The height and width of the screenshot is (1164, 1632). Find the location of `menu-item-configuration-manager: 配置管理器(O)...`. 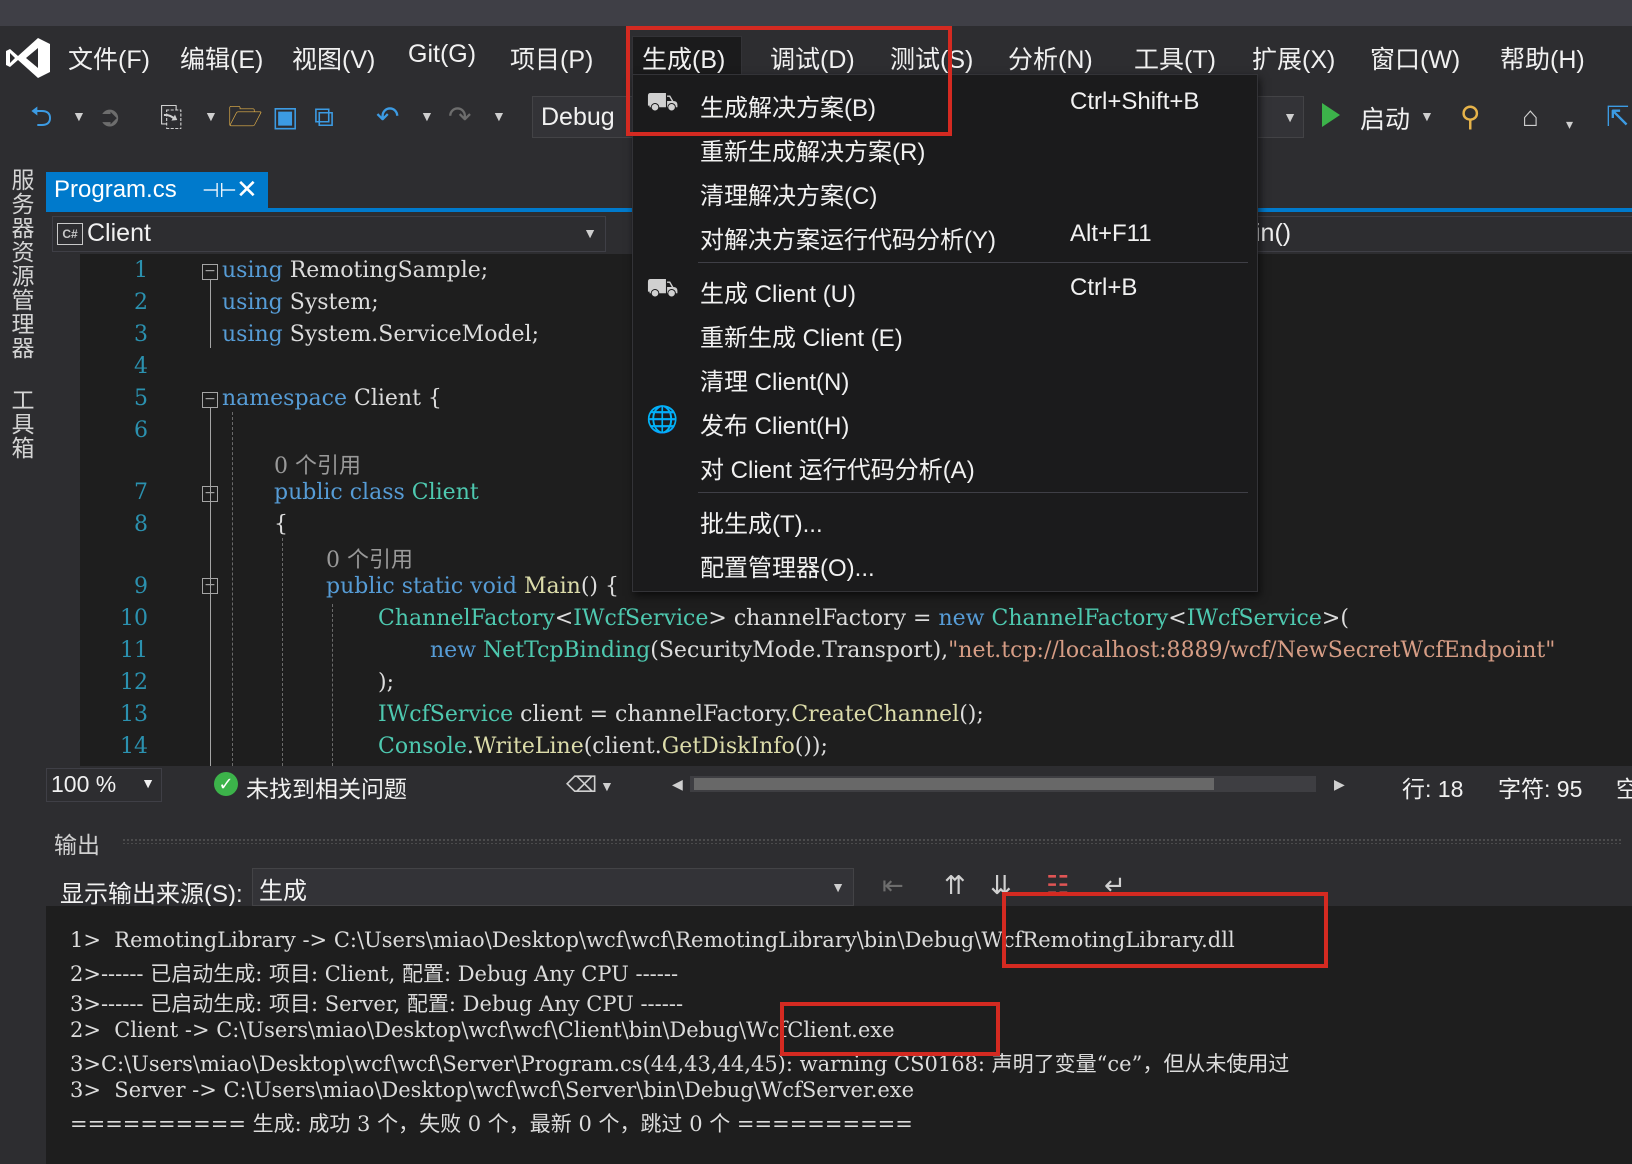

menu-item-configuration-manager: 配置管理器(O)... is located at coordinates (787, 565).